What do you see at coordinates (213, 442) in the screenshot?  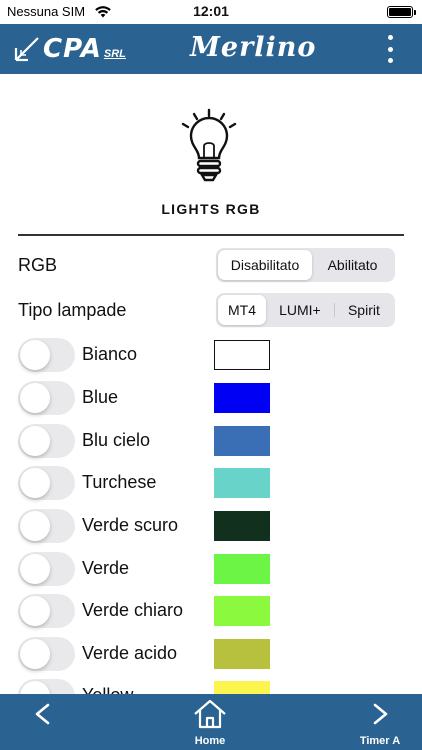 I see `color-row-blu-cielo: Blu cielo` at bounding box center [213, 442].